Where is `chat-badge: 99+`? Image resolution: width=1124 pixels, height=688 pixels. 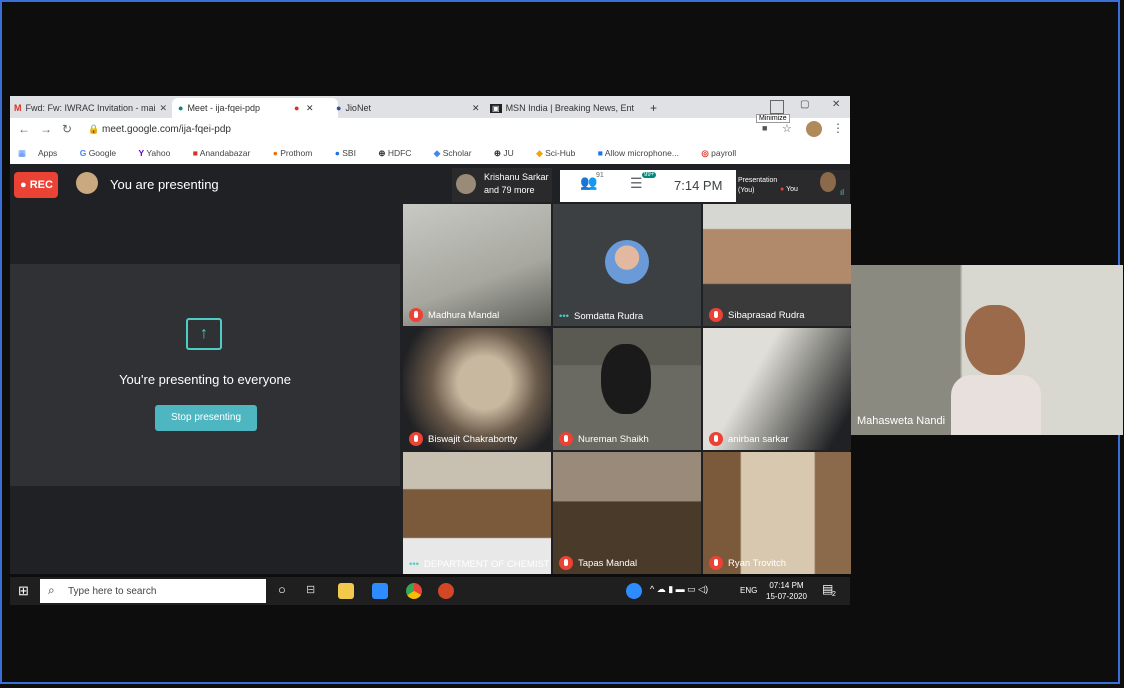
chat-badge: 99+ is located at coordinates (649, 175).